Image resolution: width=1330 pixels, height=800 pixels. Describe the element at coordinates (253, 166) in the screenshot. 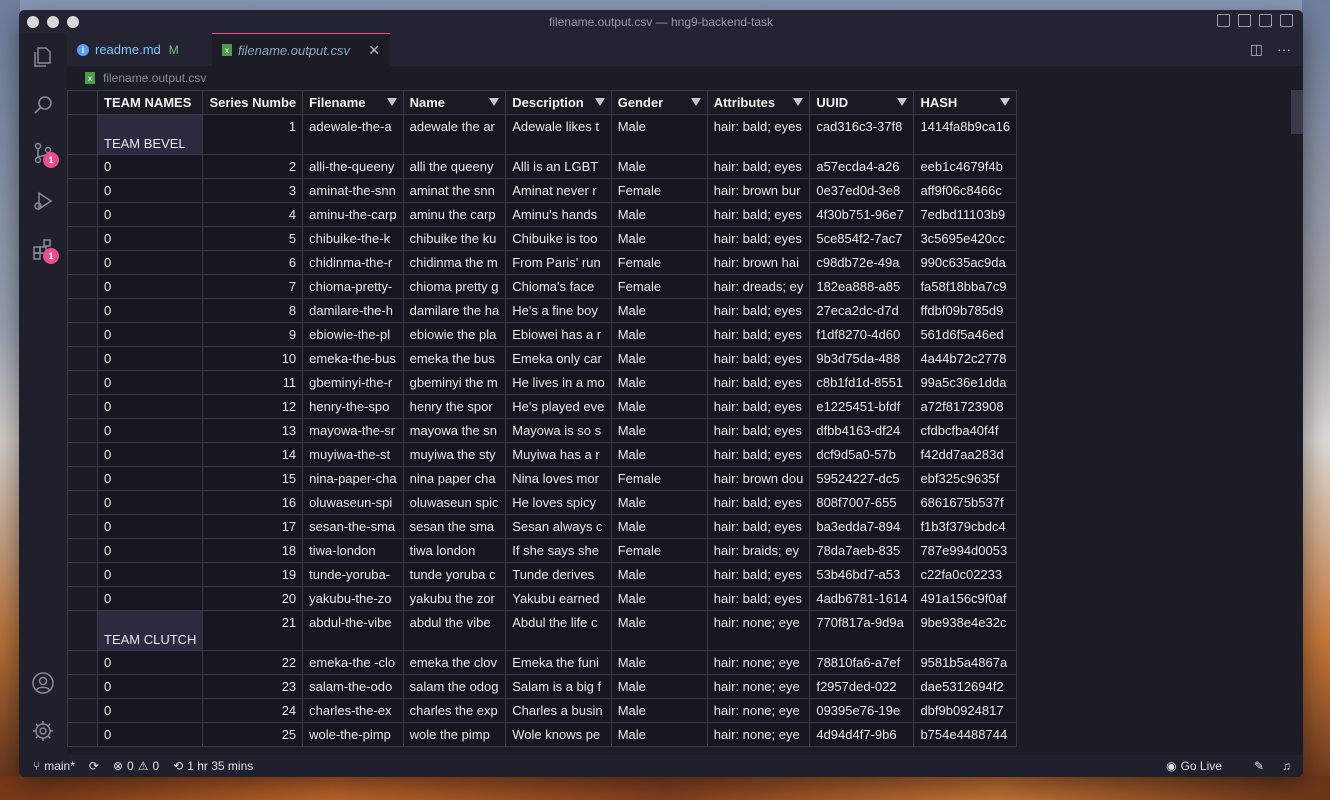

I see `table-cell: 2` at that location.